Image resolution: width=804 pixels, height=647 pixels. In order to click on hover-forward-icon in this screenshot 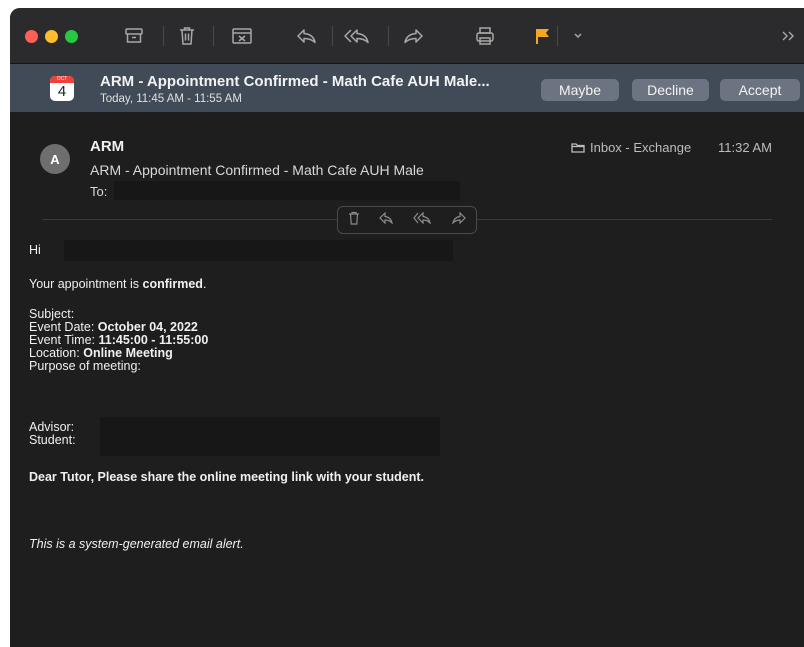, I will do `click(459, 220)`.